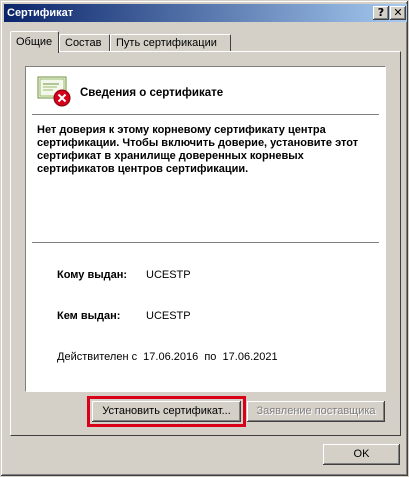  What do you see at coordinates (316, 411) in the screenshot?
I see `issuer-statement-button: Заявление поставщика` at bounding box center [316, 411].